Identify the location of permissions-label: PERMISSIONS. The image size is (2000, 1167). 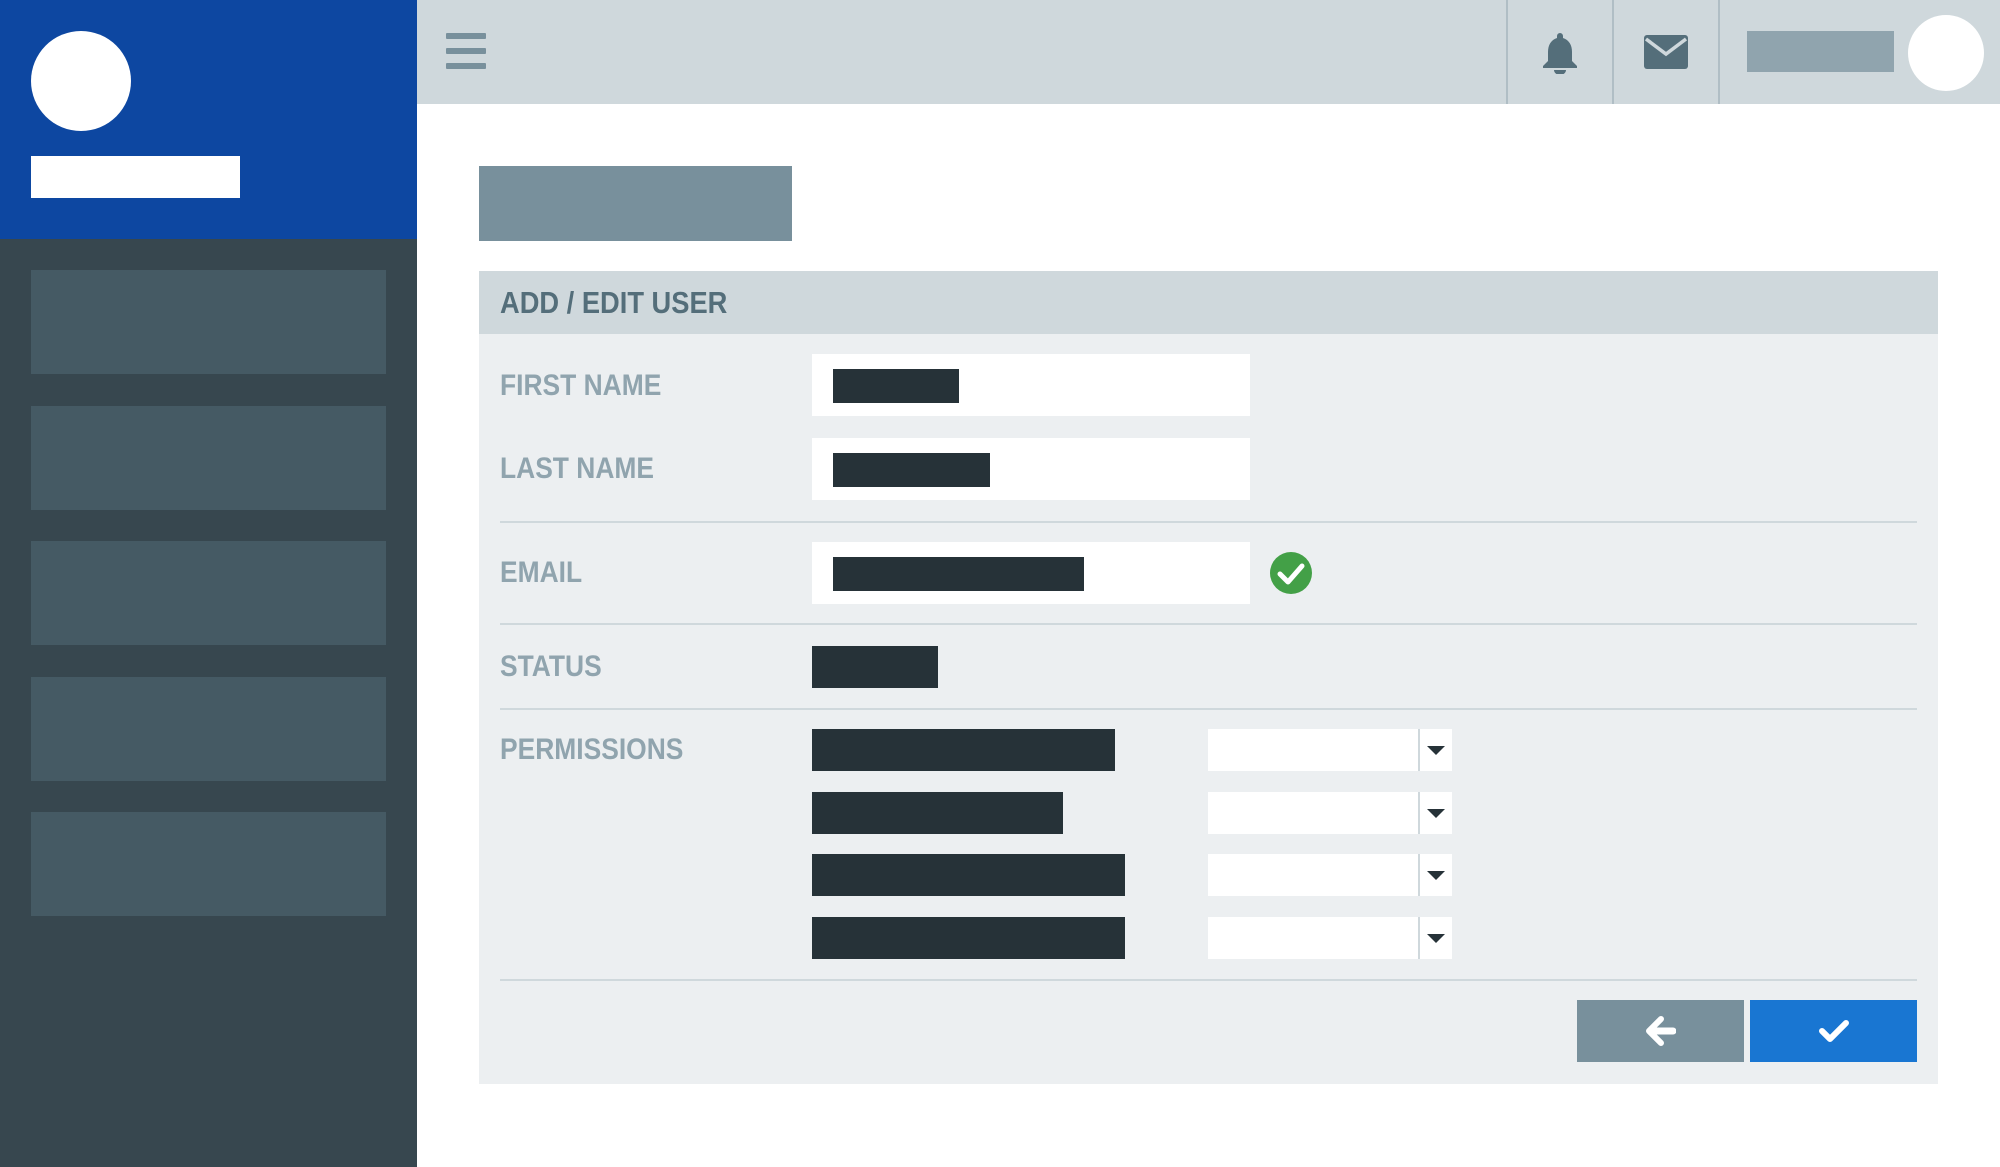
(592, 749).